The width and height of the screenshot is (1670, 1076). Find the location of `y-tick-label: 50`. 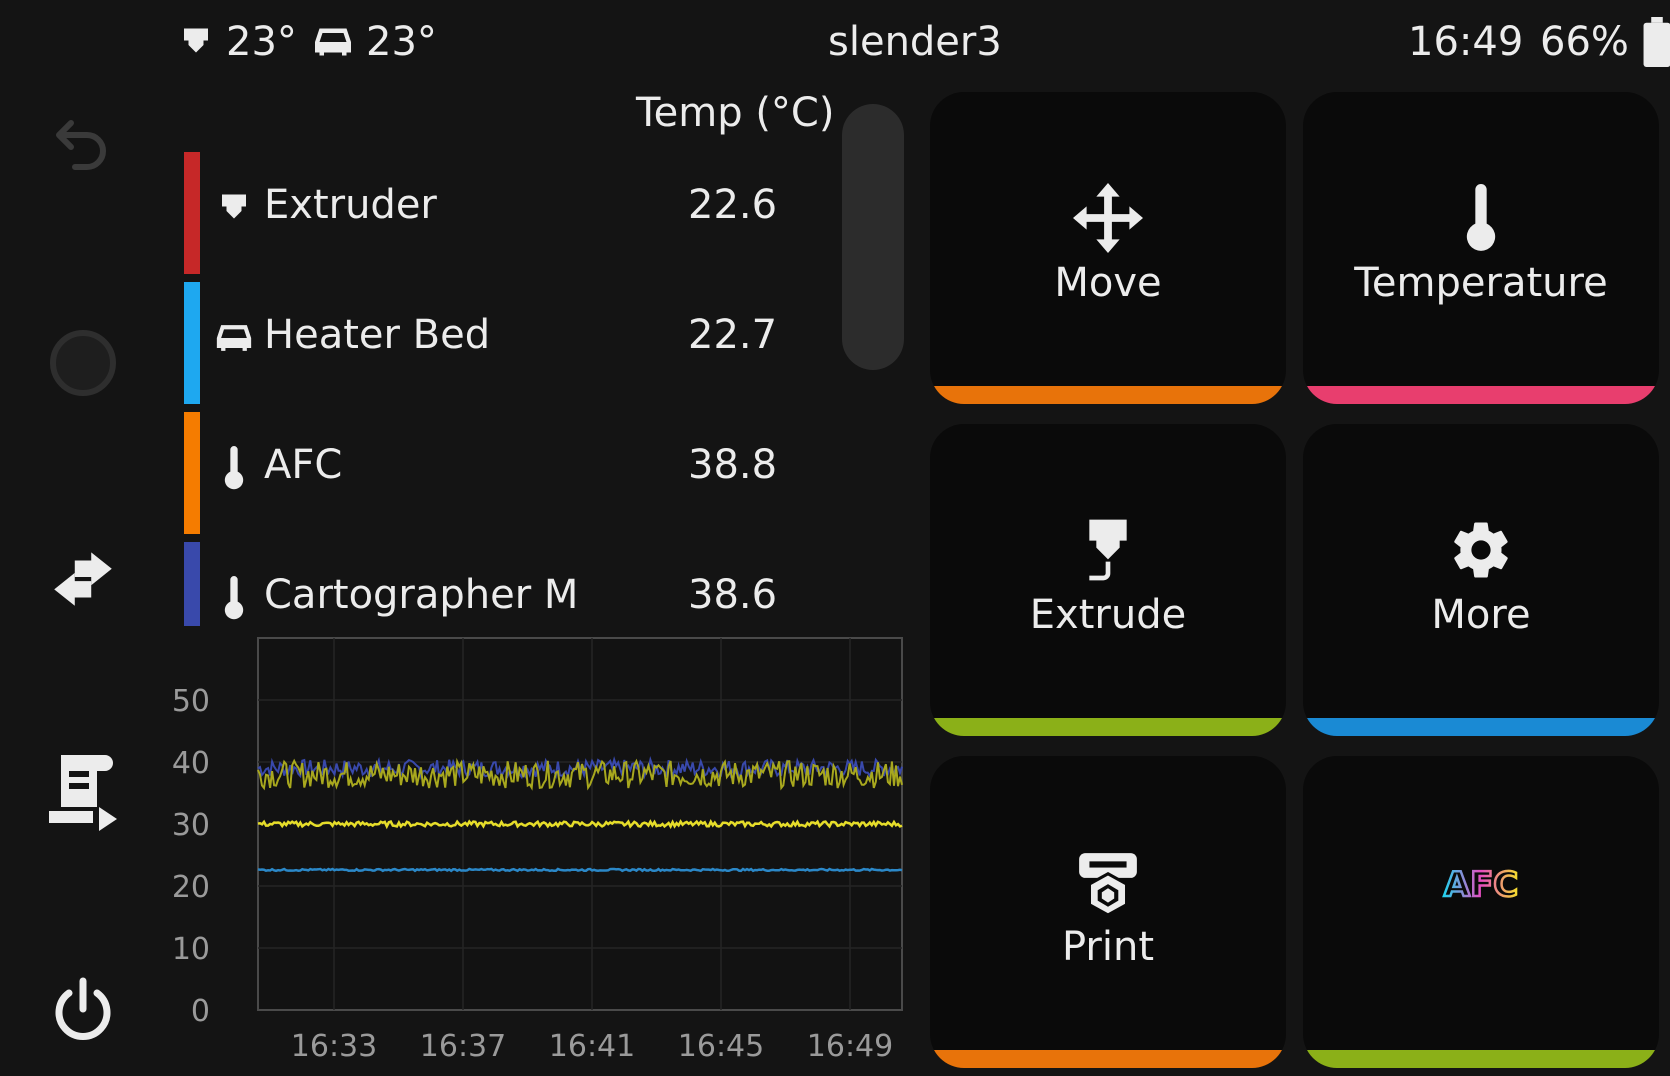

y-tick-label: 50 is located at coordinates (191, 701).